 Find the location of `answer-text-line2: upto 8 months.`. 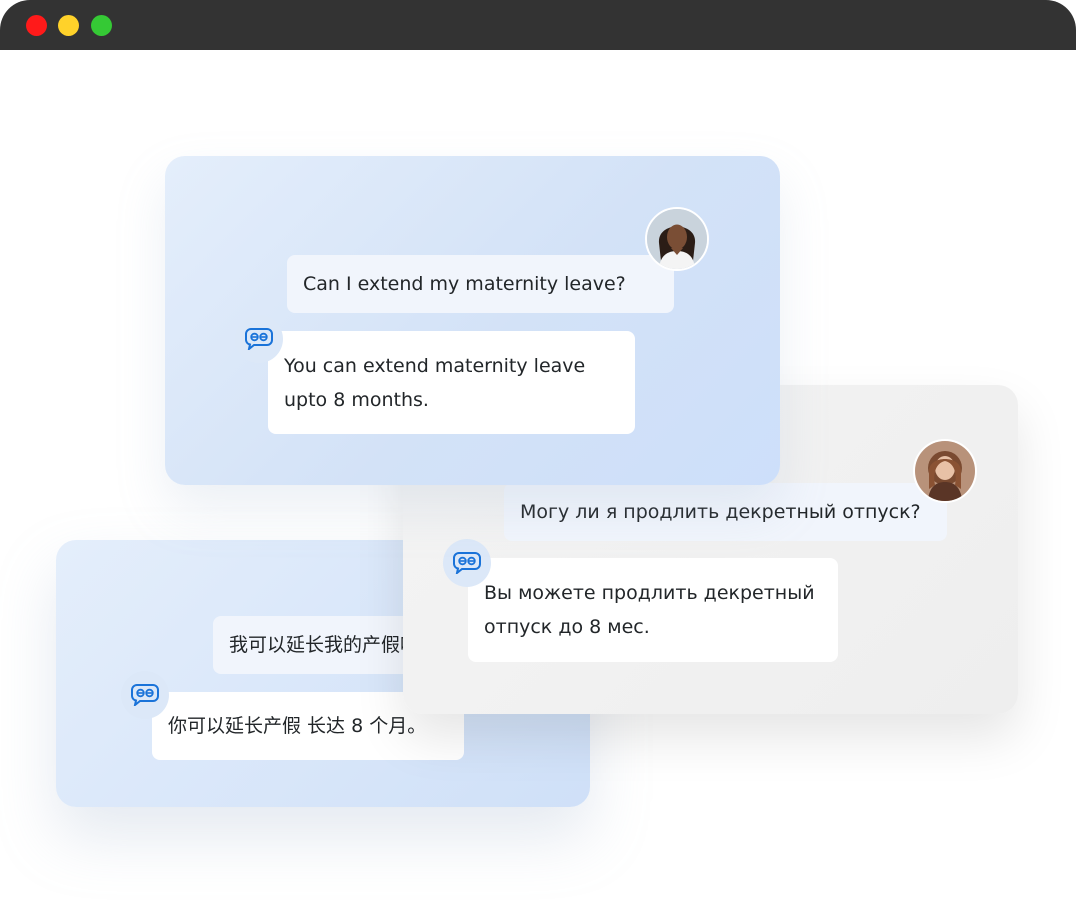

answer-text-line2: upto 8 months. is located at coordinates (356, 400).